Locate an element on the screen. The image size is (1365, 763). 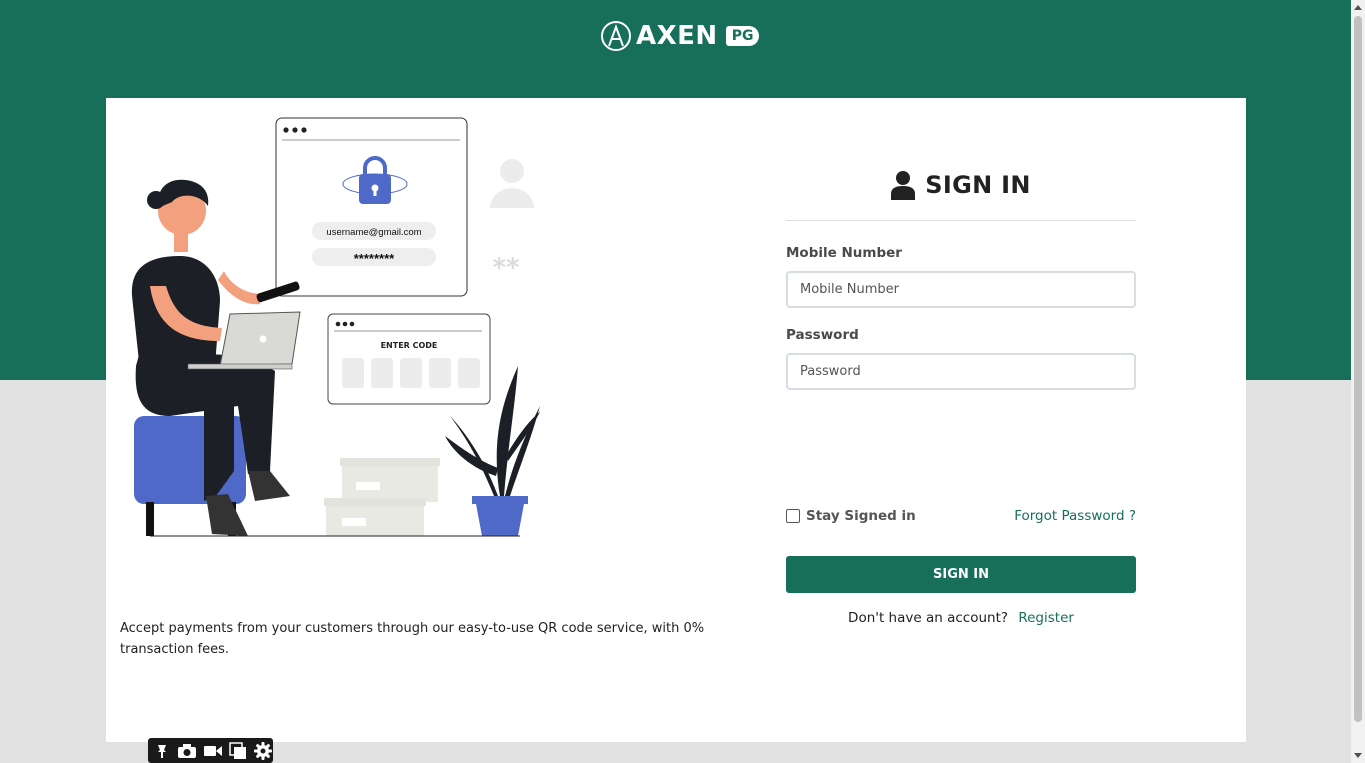
signin-title: SIGN IN is located at coordinates (978, 185).